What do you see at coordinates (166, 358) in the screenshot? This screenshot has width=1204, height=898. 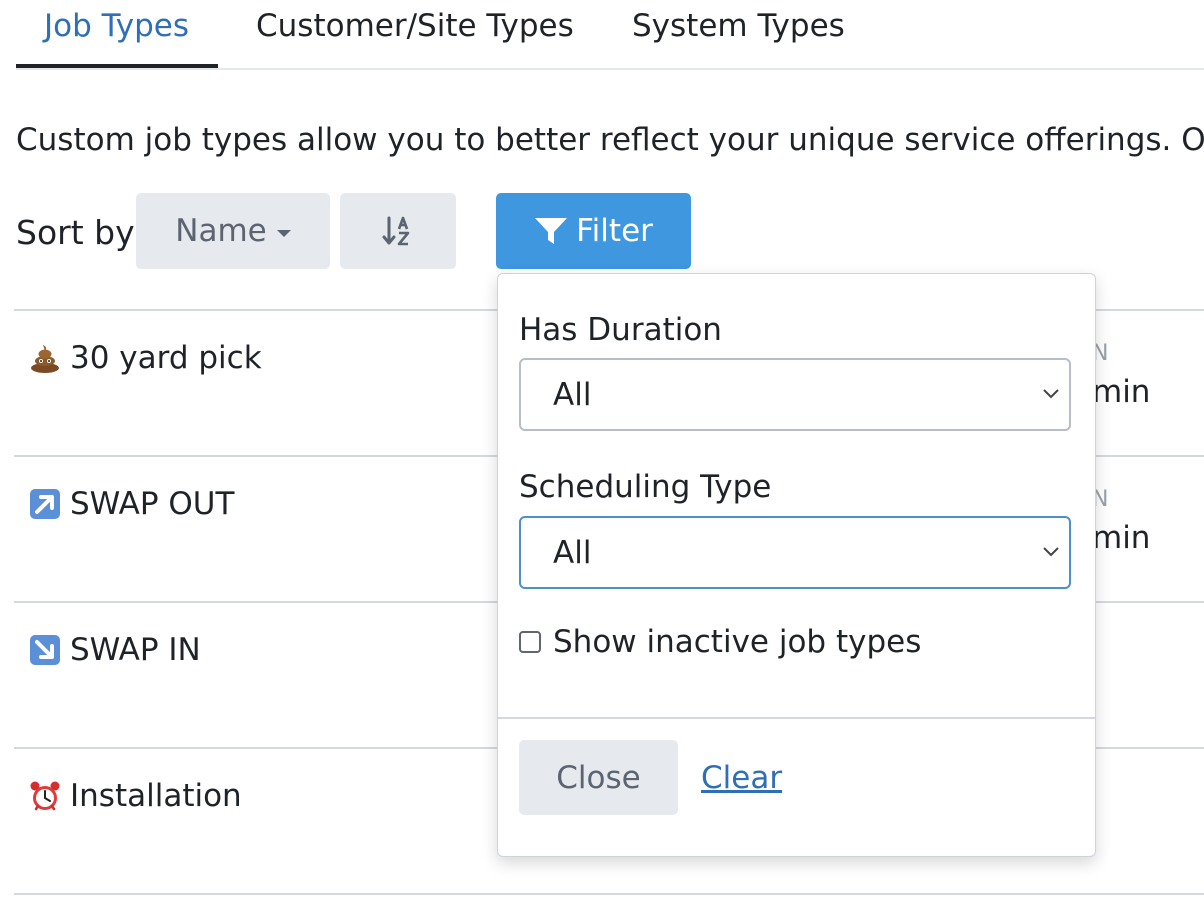 I see `job-type-name: 30 yard pick` at bounding box center [166, 358].